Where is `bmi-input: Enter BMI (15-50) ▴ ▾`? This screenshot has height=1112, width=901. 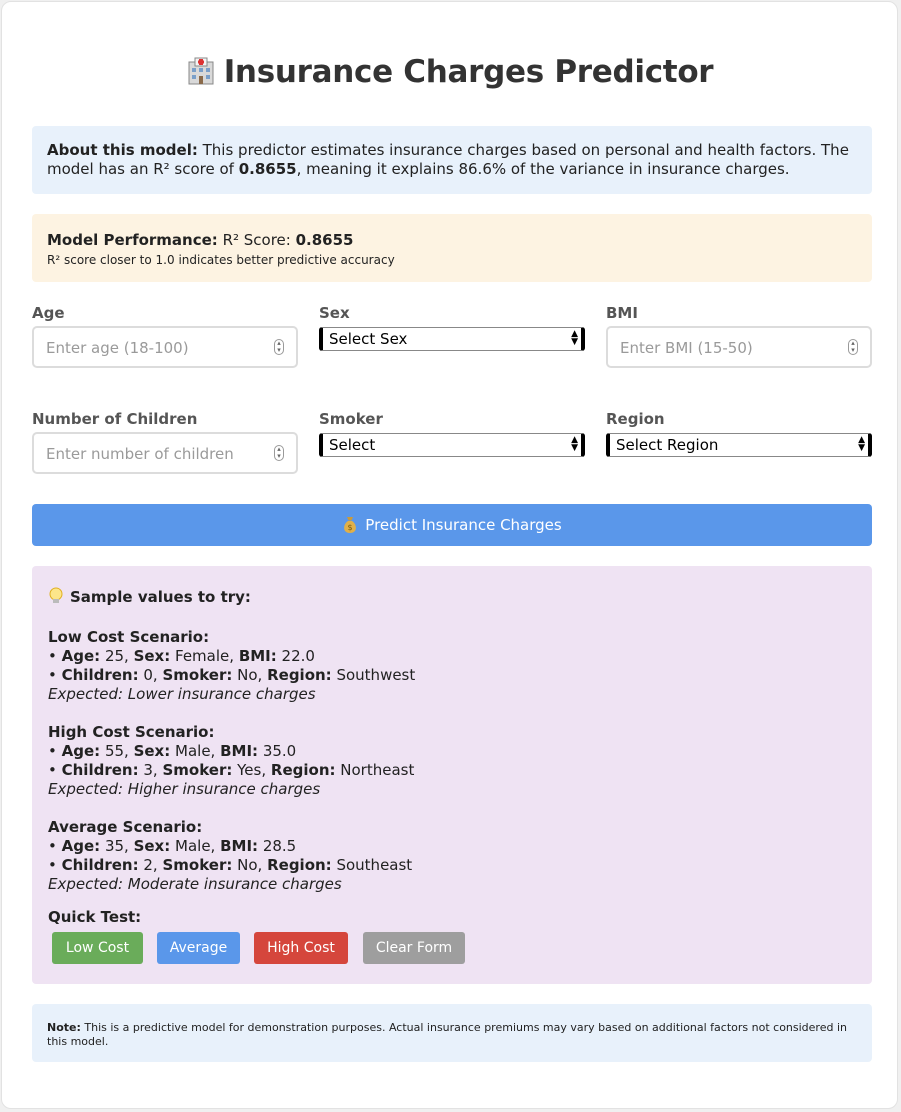
bmi-input: Enter BMI (15-50) ▴ ▾ is located at coordinates (739, 347).